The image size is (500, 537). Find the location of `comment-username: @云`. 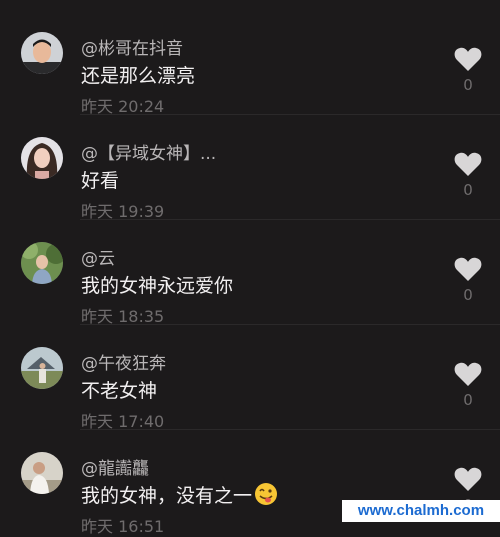

comment-username: @云 is located at coordinates (98, 256).